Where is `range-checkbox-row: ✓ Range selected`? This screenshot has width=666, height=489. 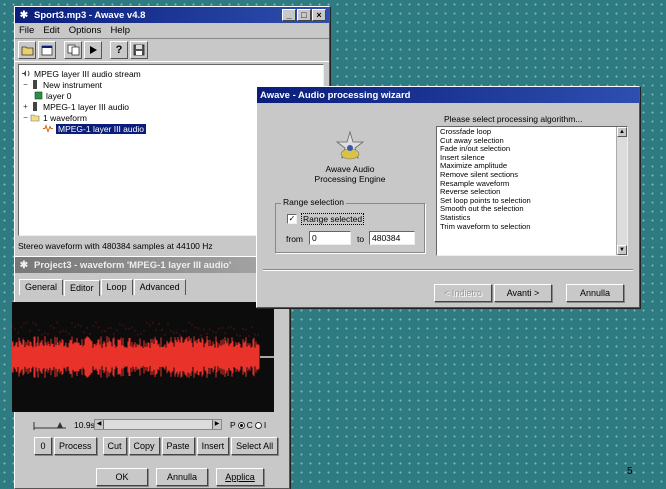 range-checkbox-row: ✓ Range selected is located at coordinates (326, 219).